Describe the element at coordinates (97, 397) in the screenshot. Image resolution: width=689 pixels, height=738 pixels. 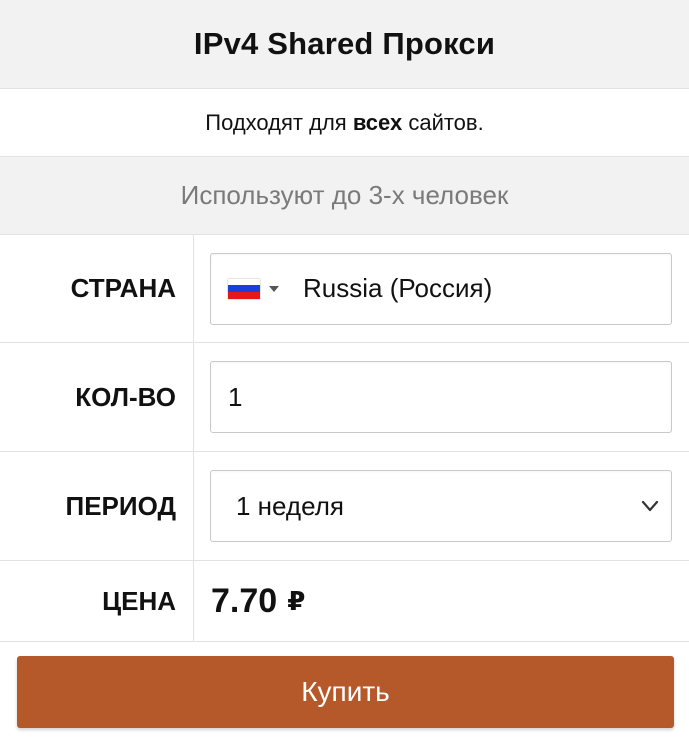
I see `quantity-label: КОЛ-ВО` at that location.